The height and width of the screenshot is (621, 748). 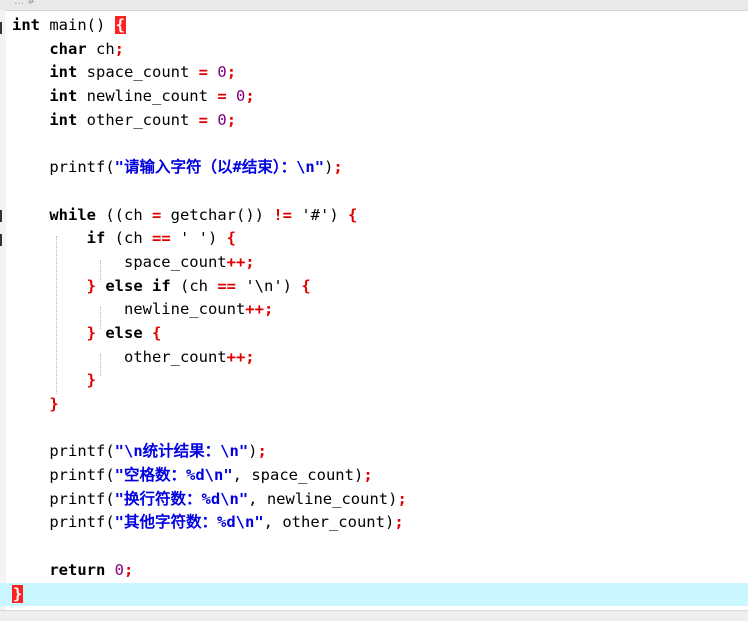 What do you see at coordinates (380, 168) in the screenshot?
I see `code-line: printf("请输入字符（以#结束）：\n");` at bounding box center [380, 168].